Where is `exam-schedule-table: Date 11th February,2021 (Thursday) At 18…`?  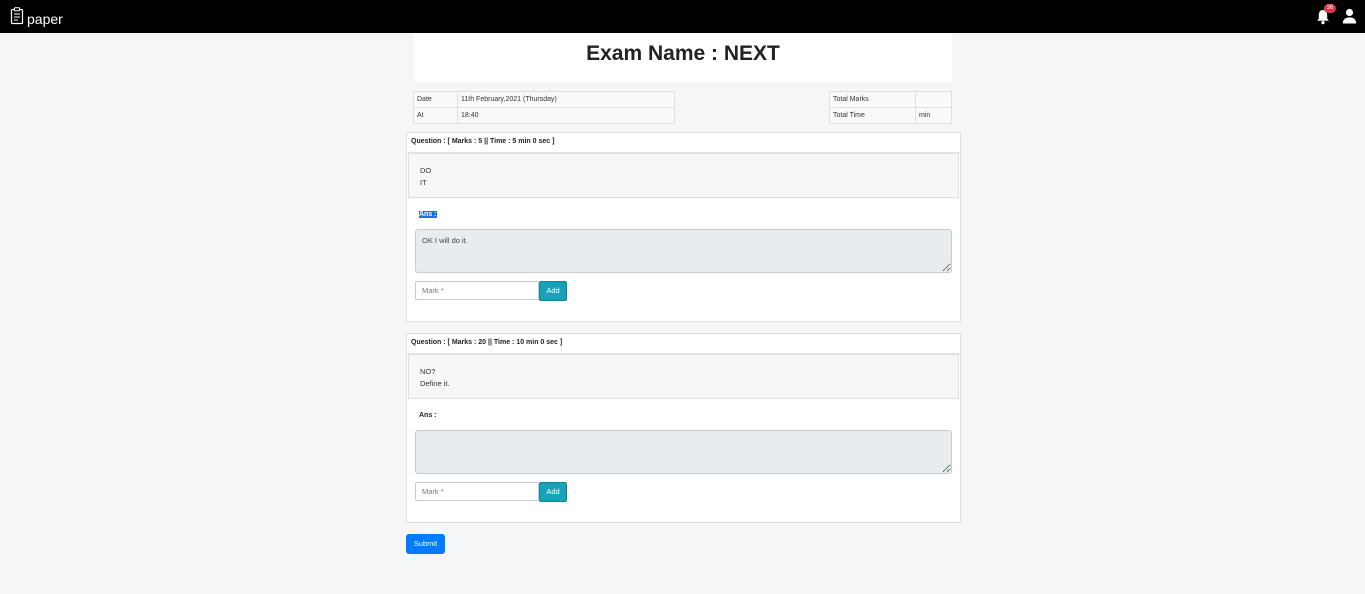 exam-schedule-table: Date 11th February,2021 (Thursday) At 18… is located at coordinates (544, 107).